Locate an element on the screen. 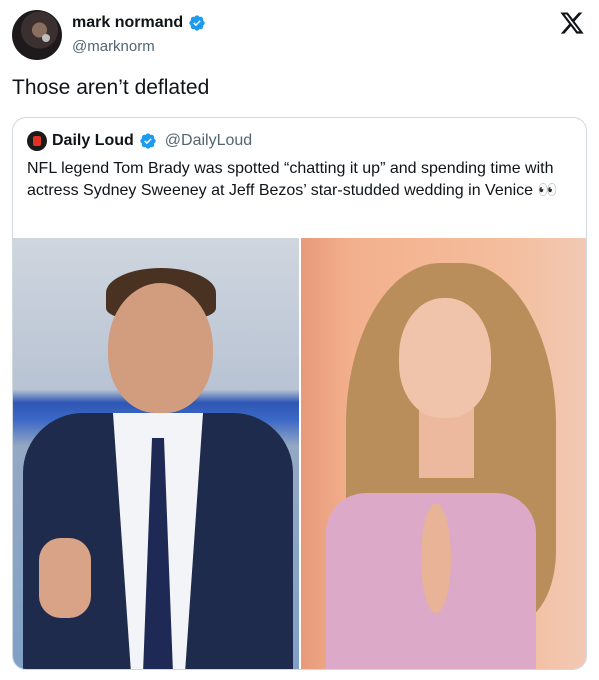 Image resolution: width=599 pixels, height=680 pixels. author-handle: @marknorm is located at coordinates (113, 46).